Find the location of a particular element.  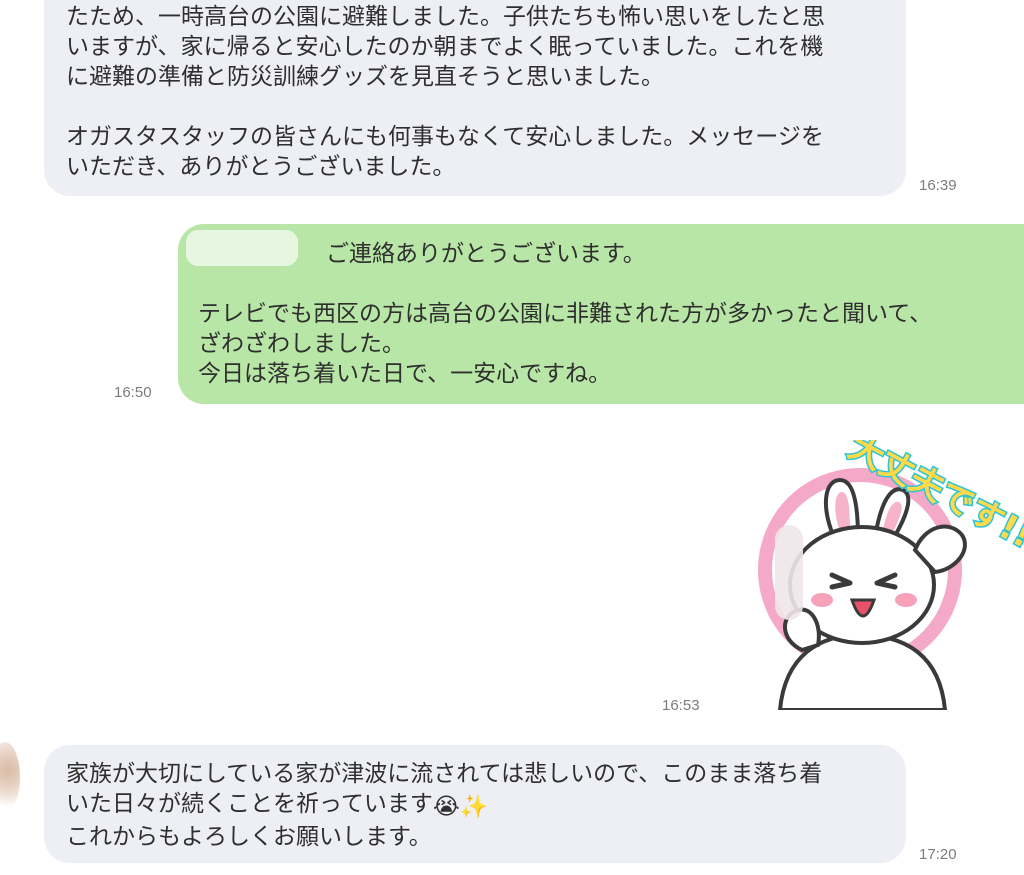

avatar is located at coordinates (10, 777).